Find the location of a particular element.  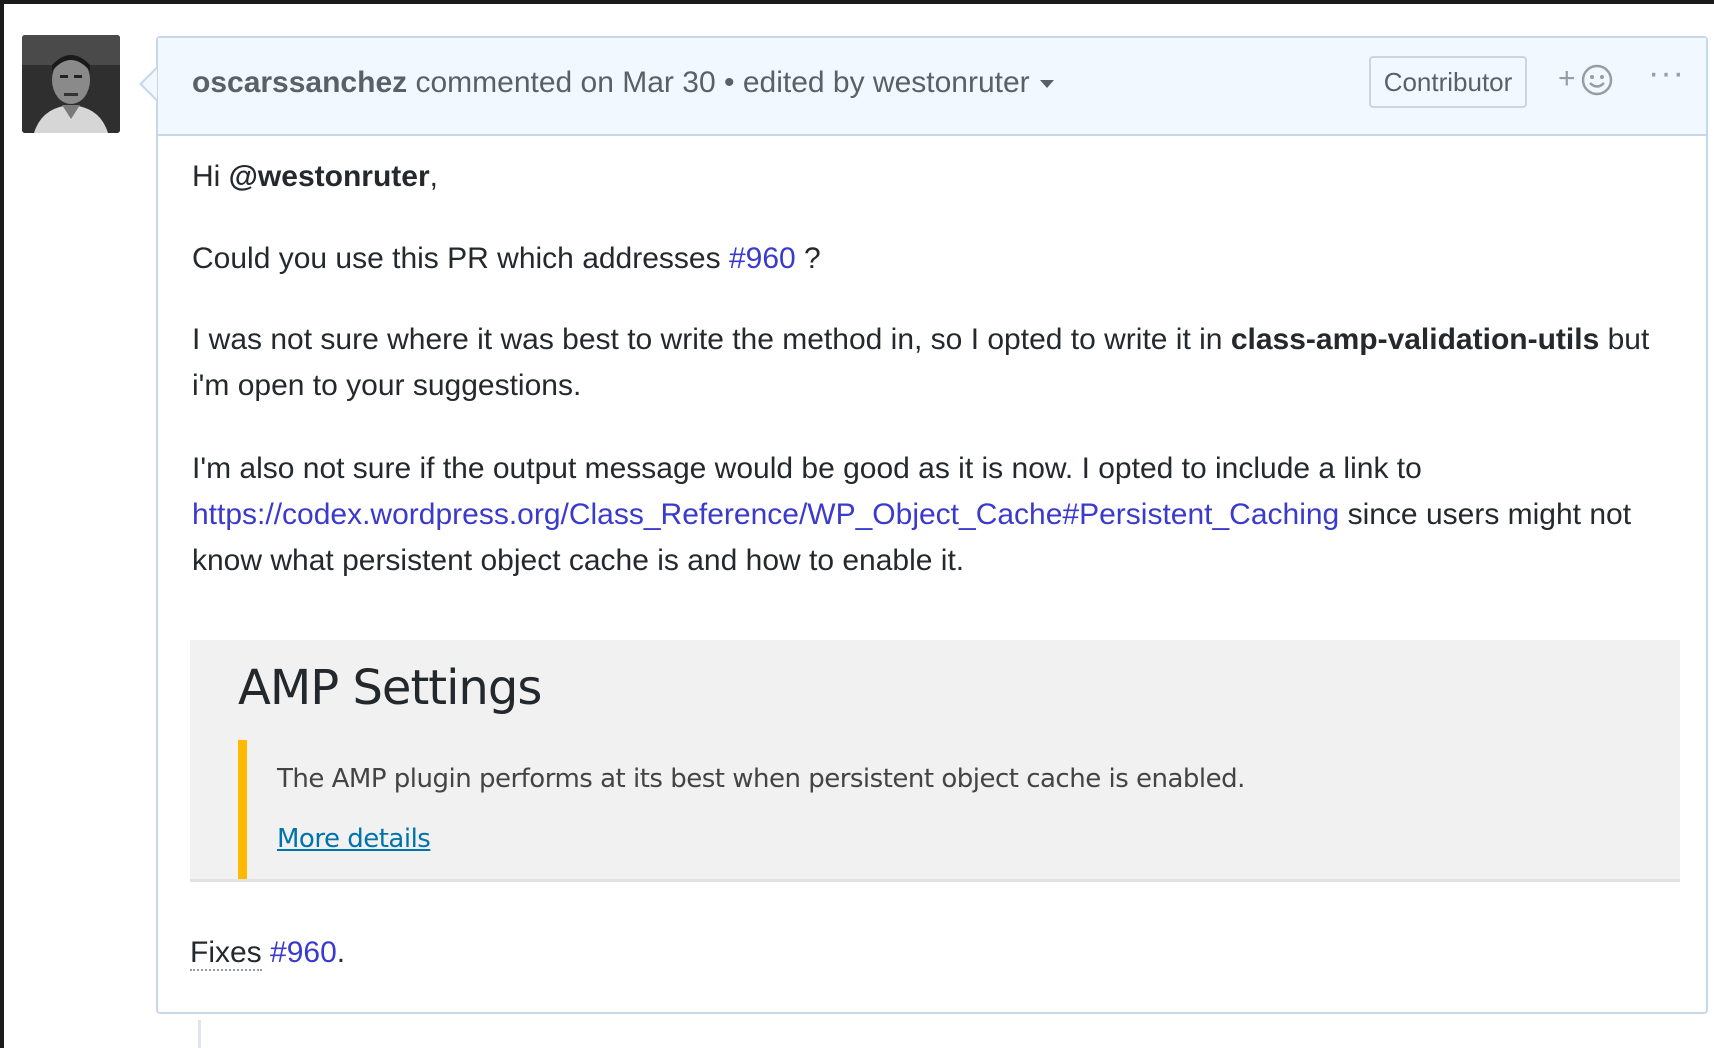

fixes-issue-link: #960 is located at coordinates (303, 952).